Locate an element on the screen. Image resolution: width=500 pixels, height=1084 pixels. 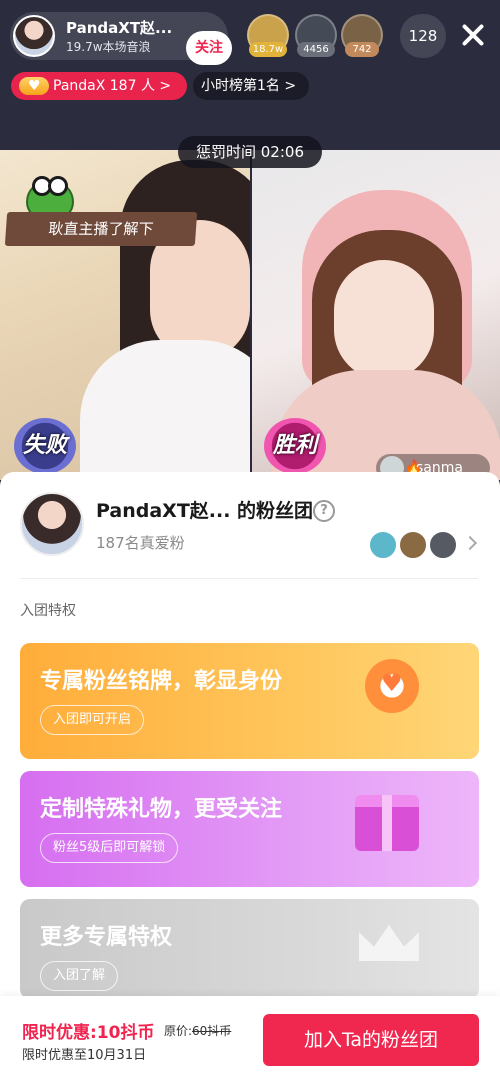
sheet-host-avatar is located at coordinates (52, 524).